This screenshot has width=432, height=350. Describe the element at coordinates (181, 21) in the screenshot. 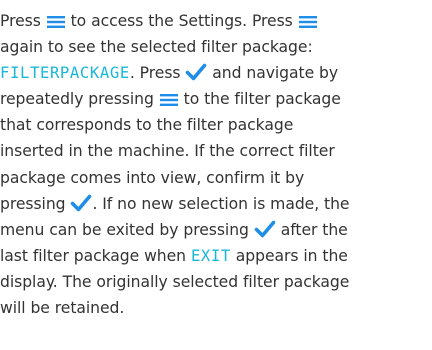

I see `text-run: to access the Settings. Press` at that location.